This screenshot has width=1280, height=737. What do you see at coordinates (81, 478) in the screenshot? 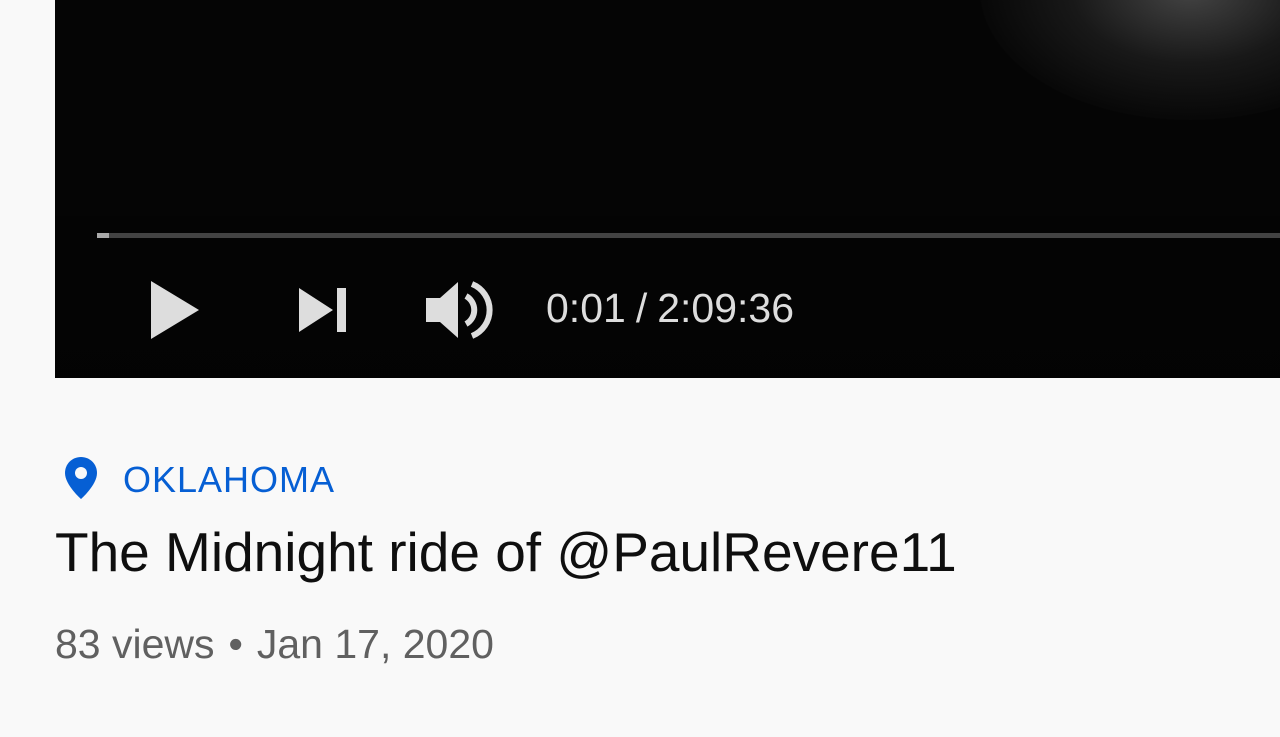
I see `location-pin-icon` at bounding box center [81, 478].